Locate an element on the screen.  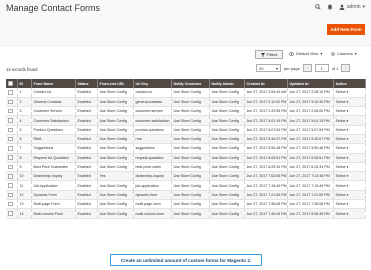
column-header-created-at: Created At is located at coordinates (266, 83).